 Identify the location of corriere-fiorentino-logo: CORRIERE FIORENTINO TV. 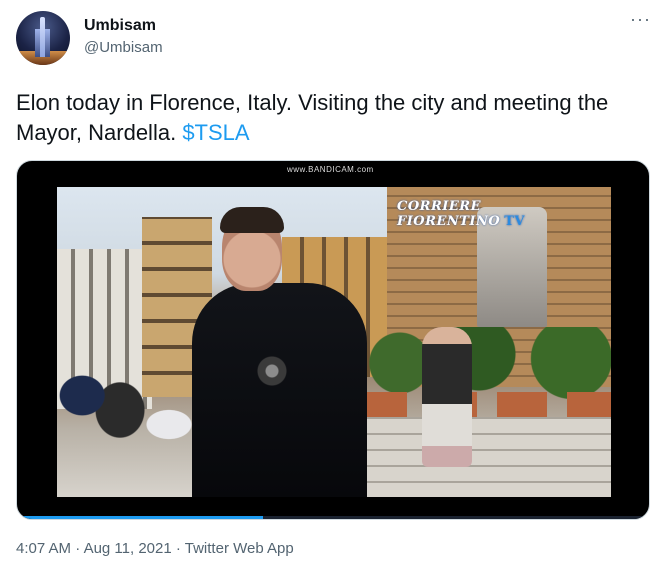
(504, 214).